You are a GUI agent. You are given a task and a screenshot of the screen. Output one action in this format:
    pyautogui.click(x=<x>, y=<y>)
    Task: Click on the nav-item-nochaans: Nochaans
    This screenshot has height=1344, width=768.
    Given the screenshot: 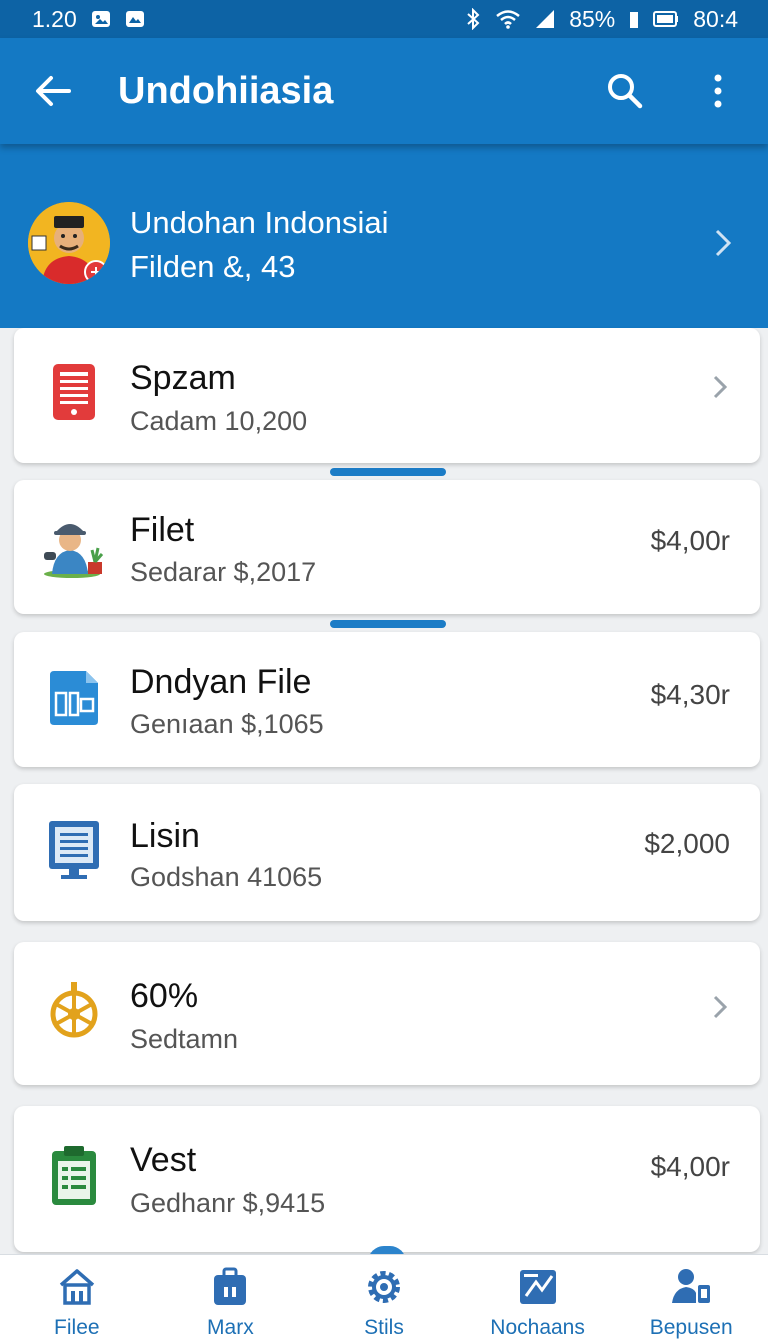 What is the action you would take?
    pyautogui.click(x=538, y=1298)
    